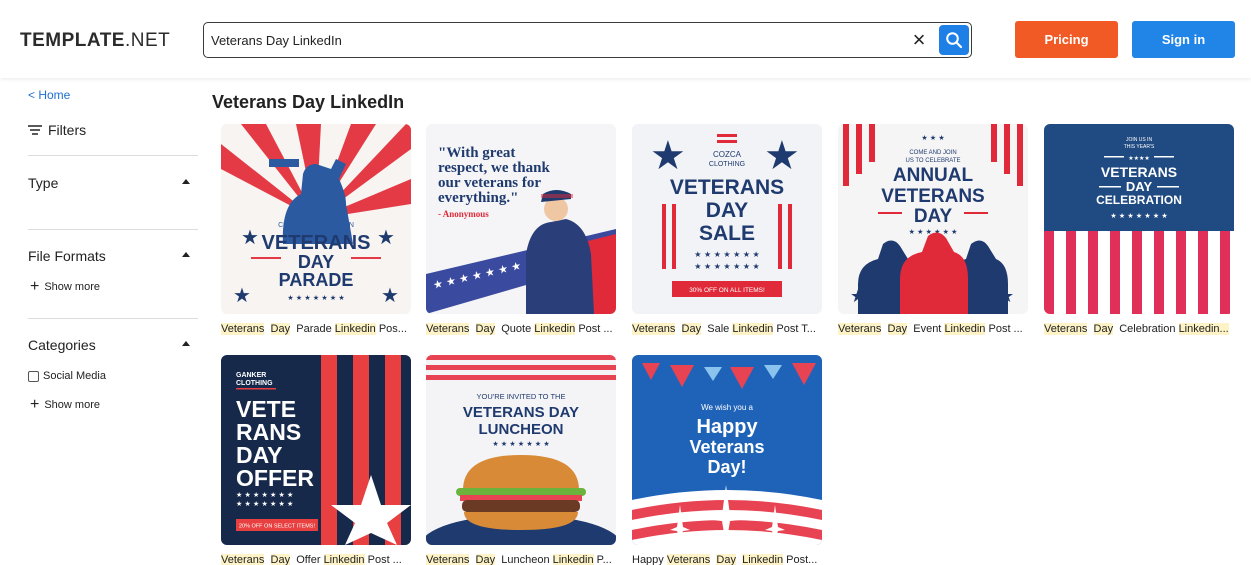  Describe the element at coordinates (254, 383) in the screenshot. I see `card-image-text: CLOTHING` at that location.